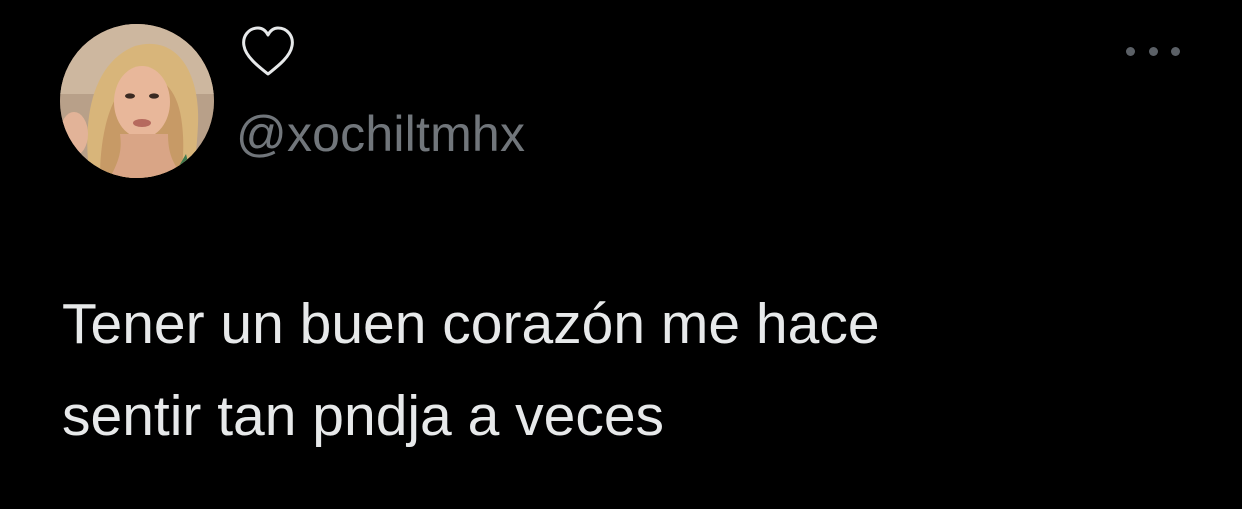  I want to click on avatar, so click(137, 101).